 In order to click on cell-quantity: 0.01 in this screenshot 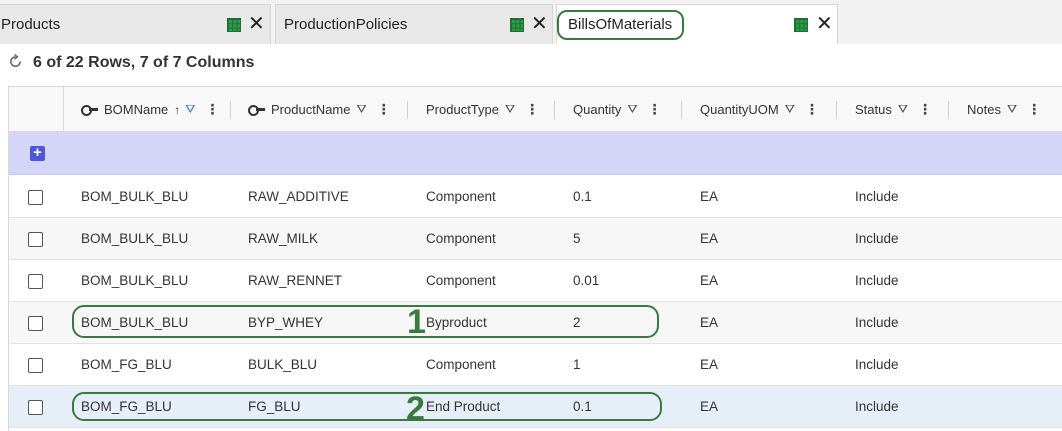, I will do `click(586, 281)`.